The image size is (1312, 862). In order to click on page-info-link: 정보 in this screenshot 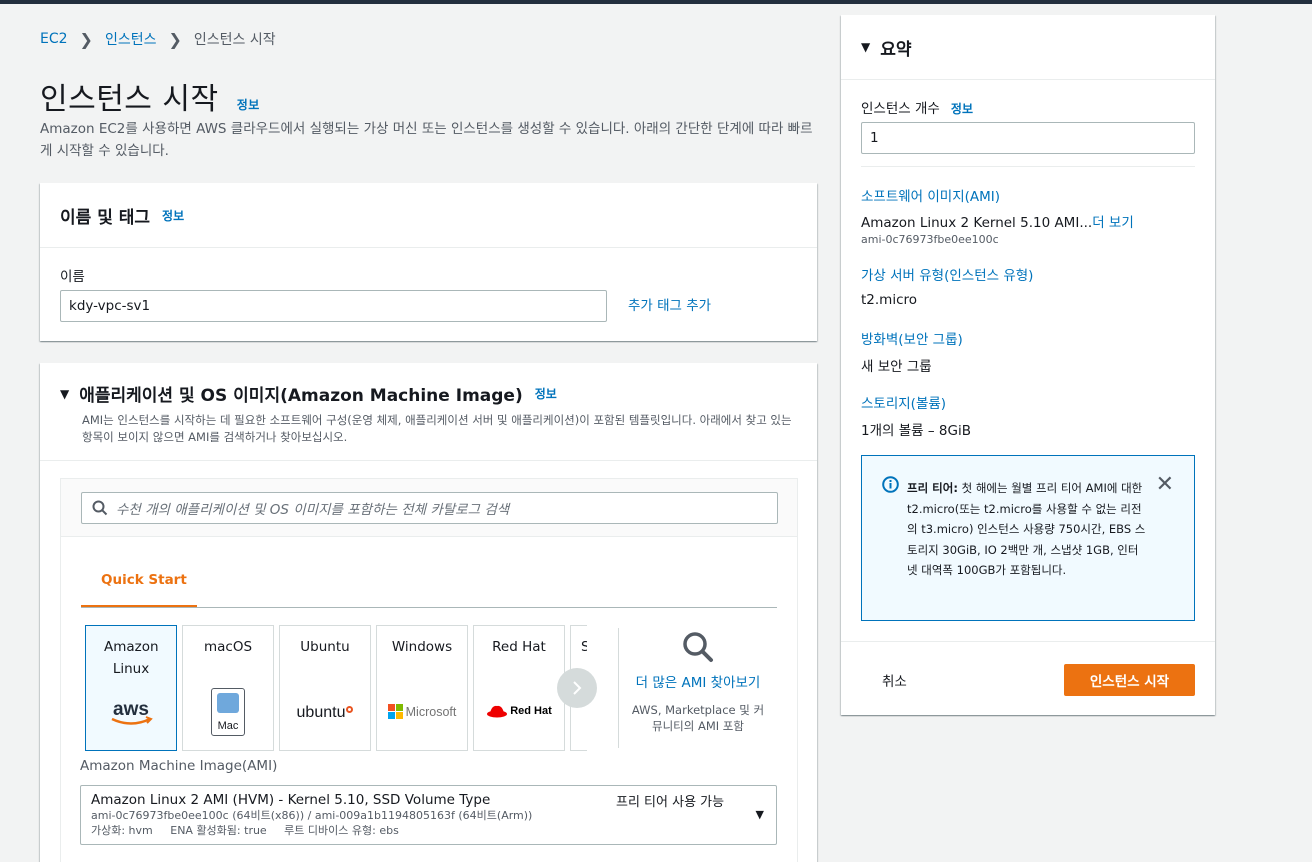, I will do `click(248, 105)`.